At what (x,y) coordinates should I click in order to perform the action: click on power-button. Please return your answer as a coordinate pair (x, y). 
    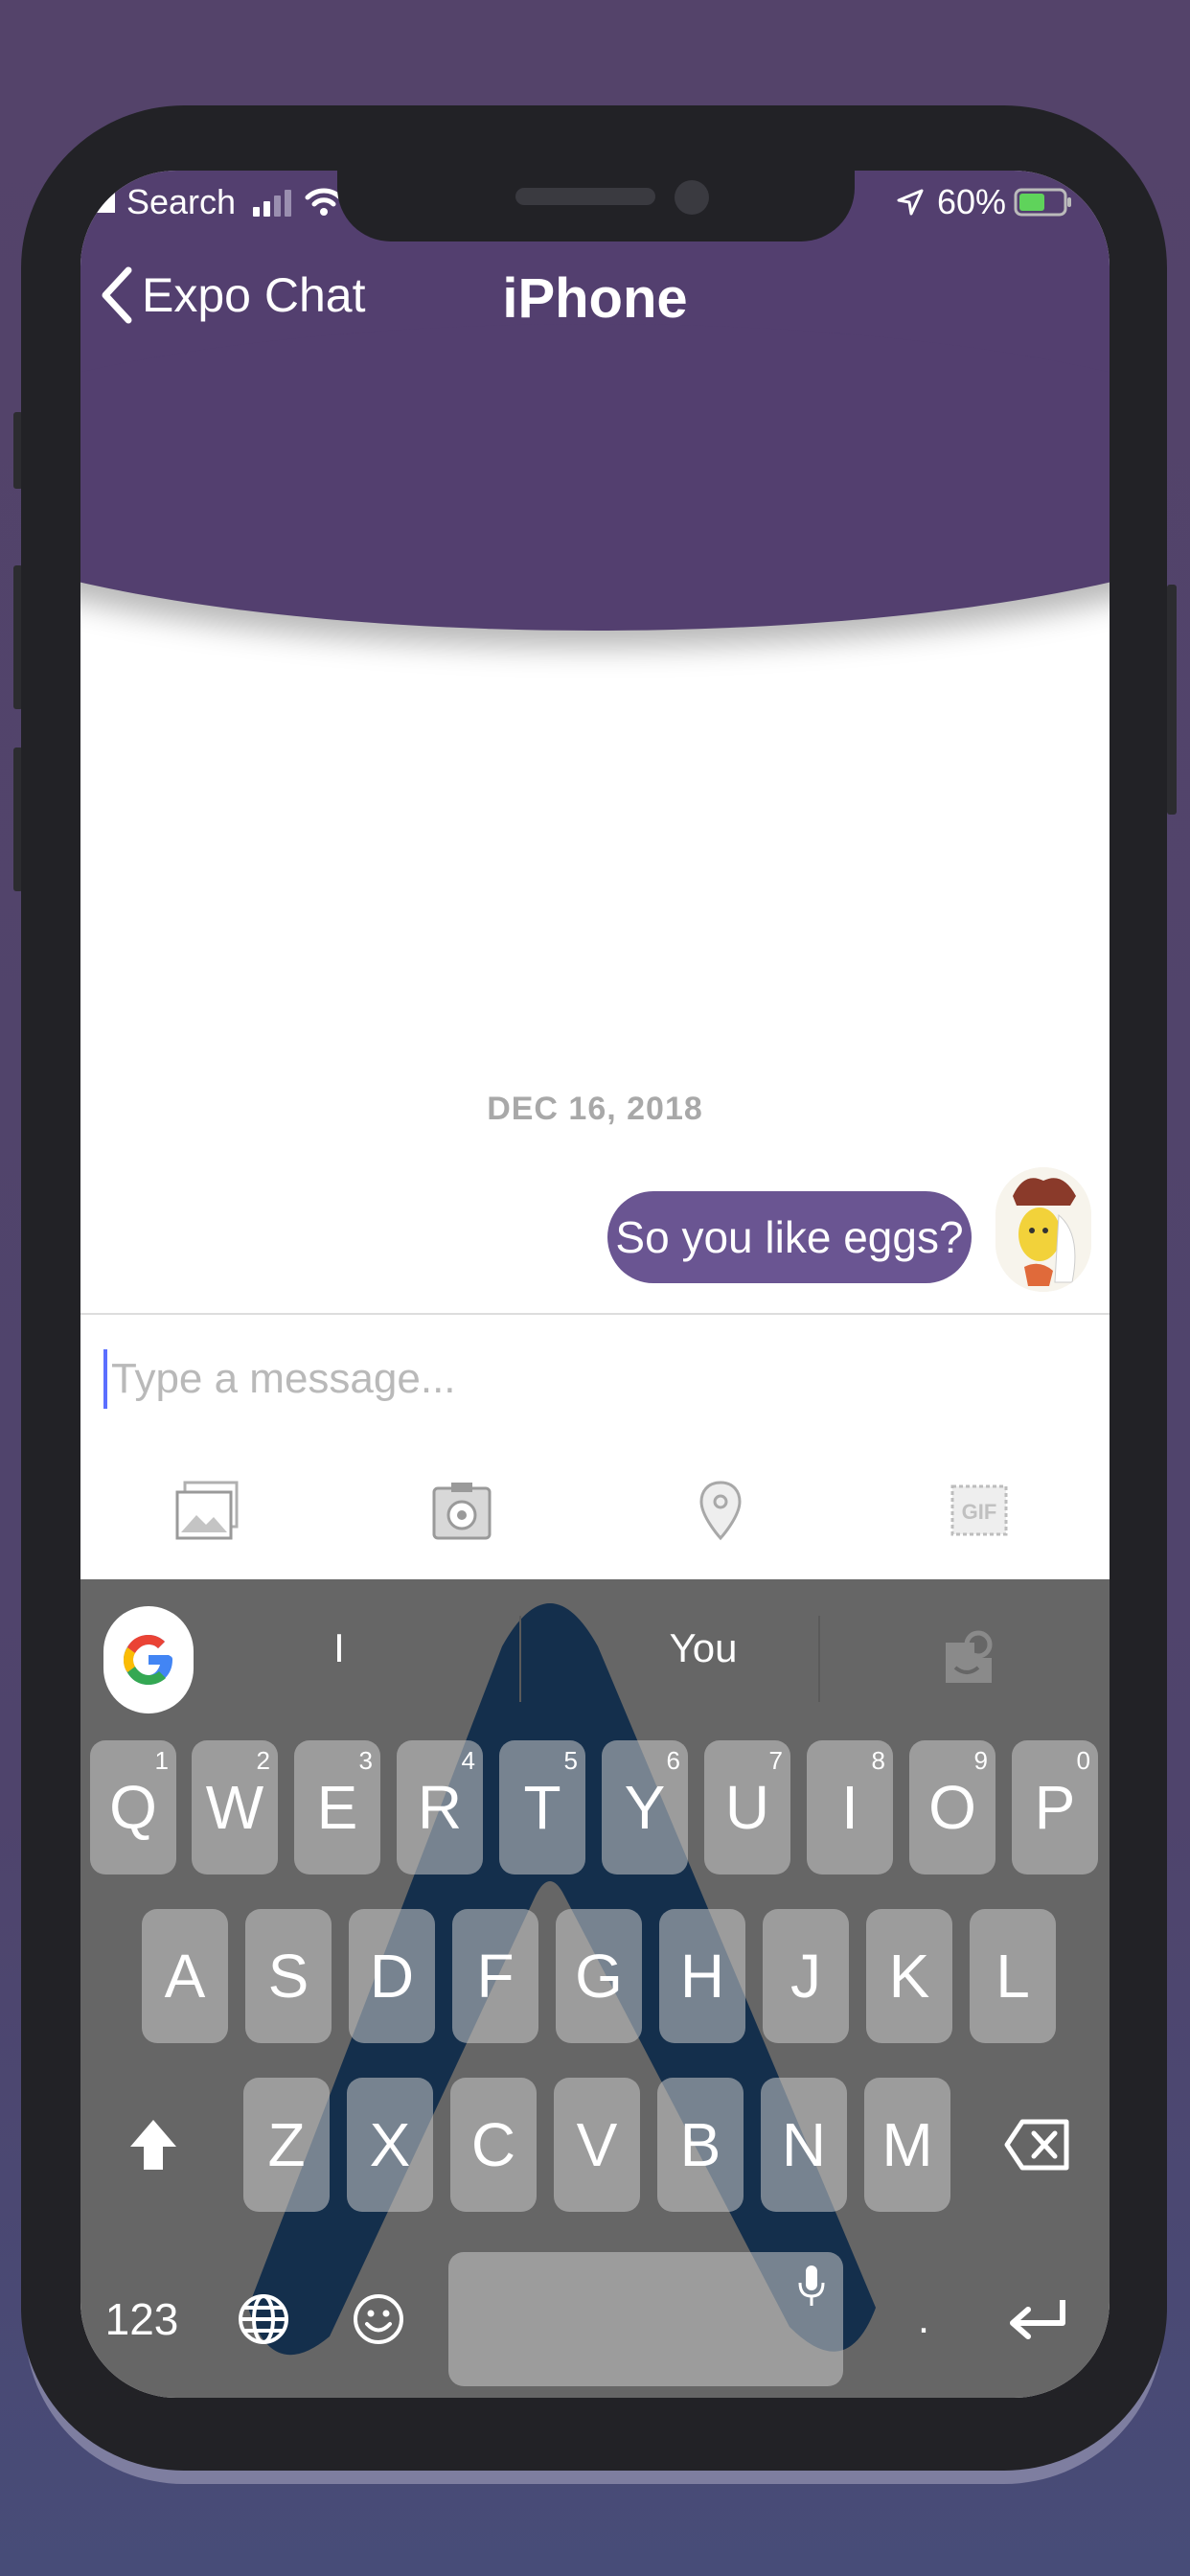
    Looking at the image, I should click on (1172, 700).